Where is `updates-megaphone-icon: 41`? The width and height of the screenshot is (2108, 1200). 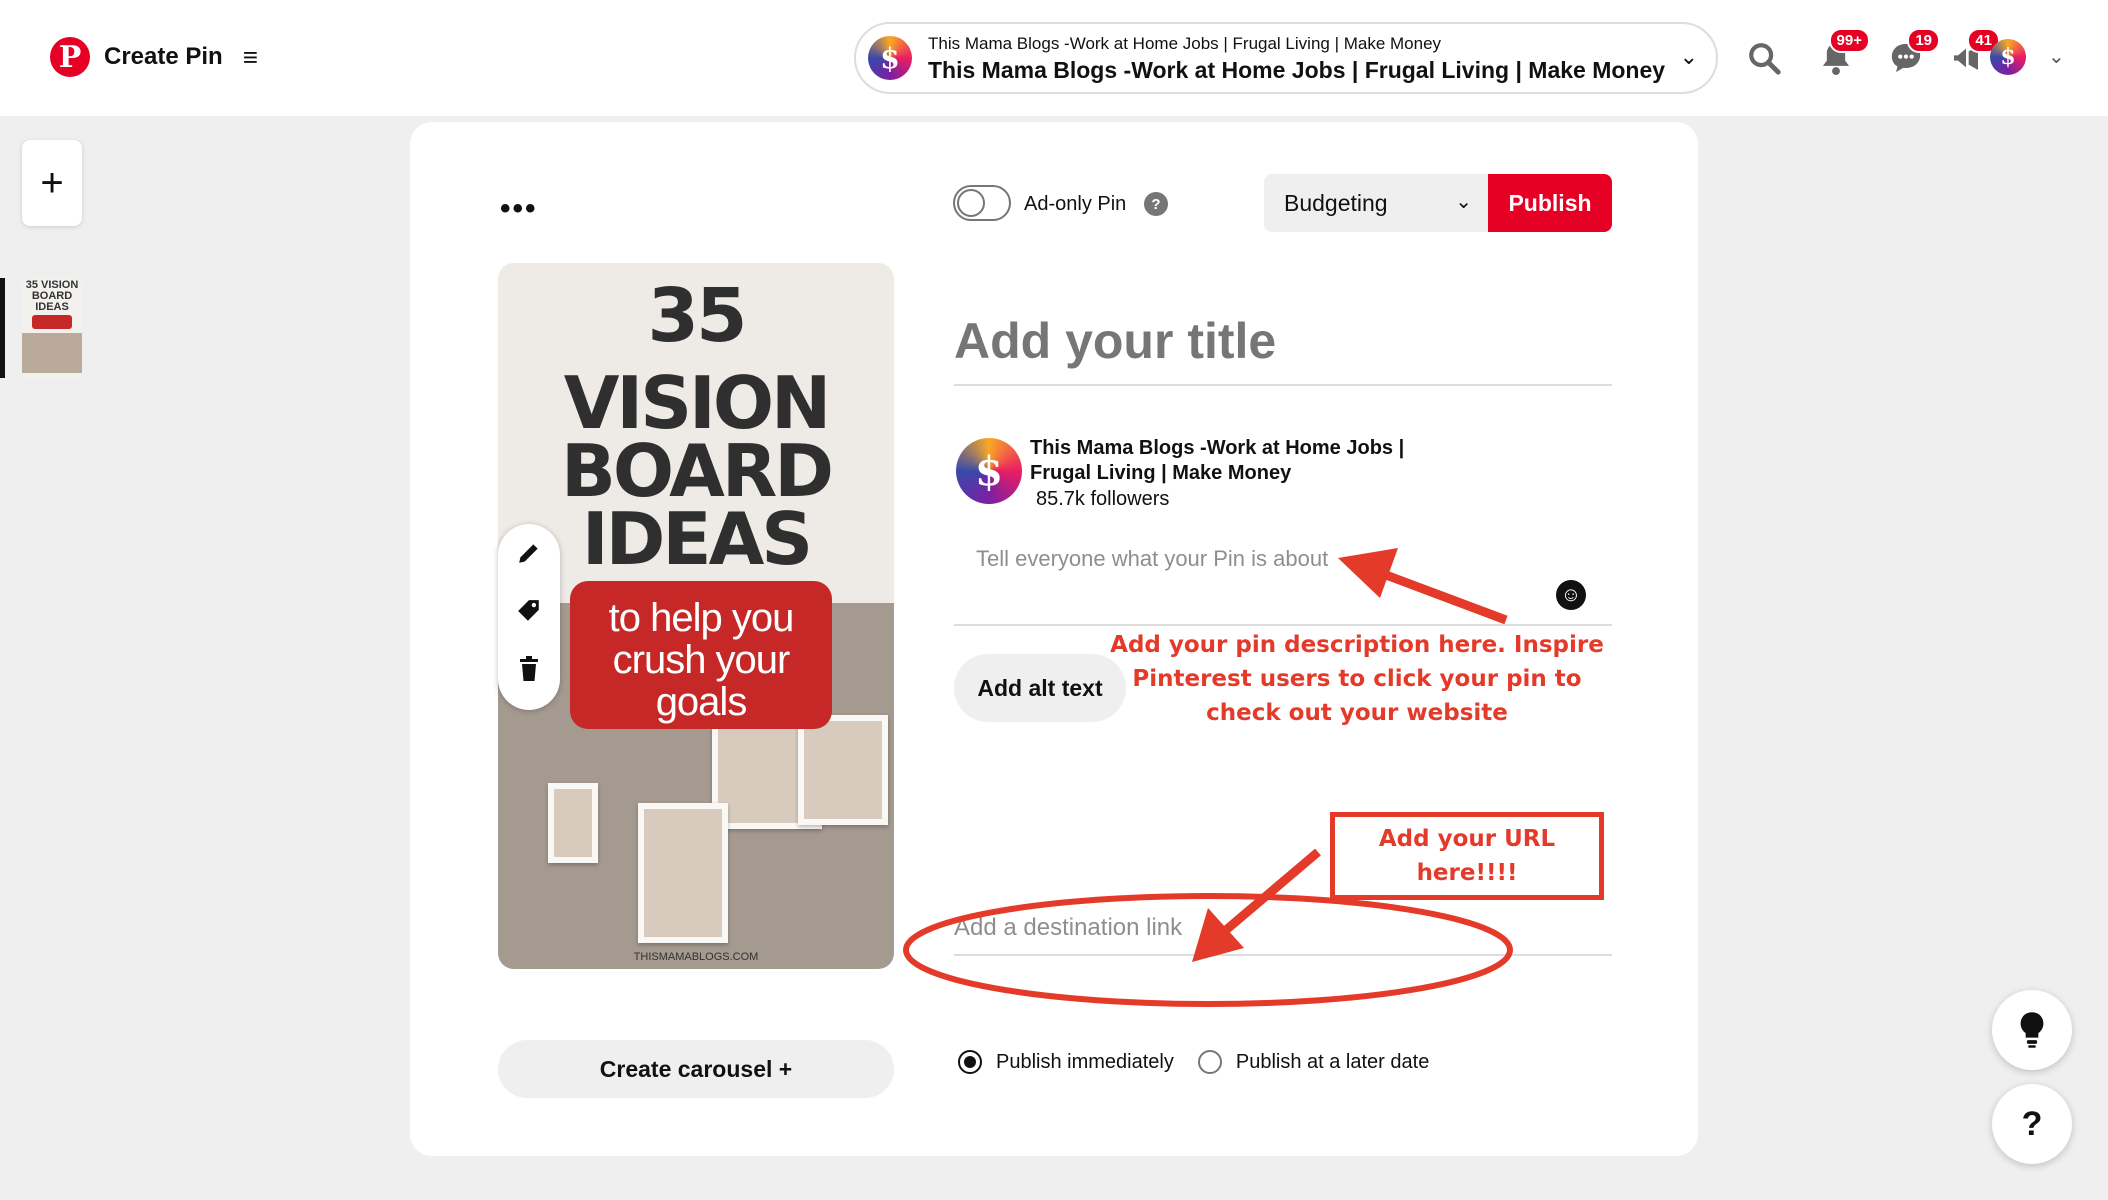 updates-megaphone-icon: 41 is located at coordinates (1972, 54).